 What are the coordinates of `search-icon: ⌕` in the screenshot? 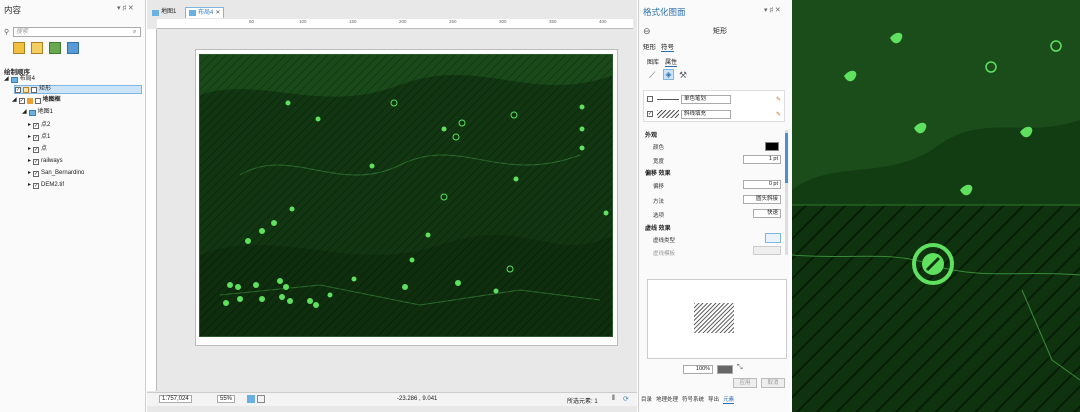 It's located at (134, 32).